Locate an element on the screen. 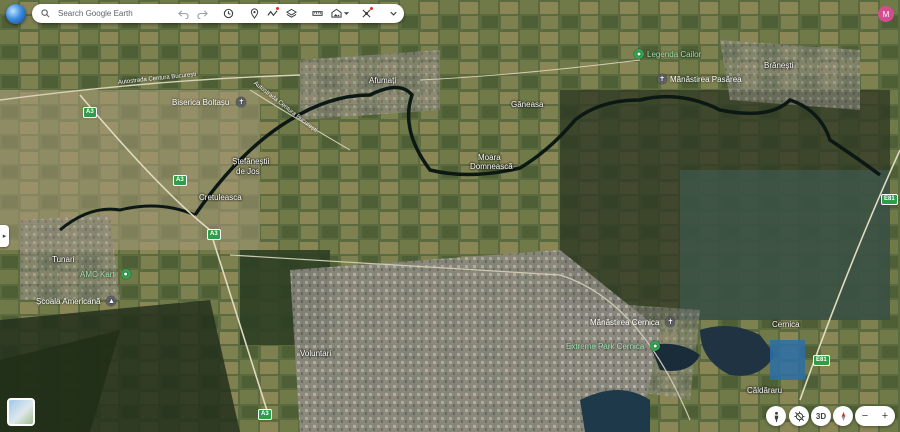 The height and width of the screenshot is (432, 900). chevron-down-icon is located at coordinates (393, 13).